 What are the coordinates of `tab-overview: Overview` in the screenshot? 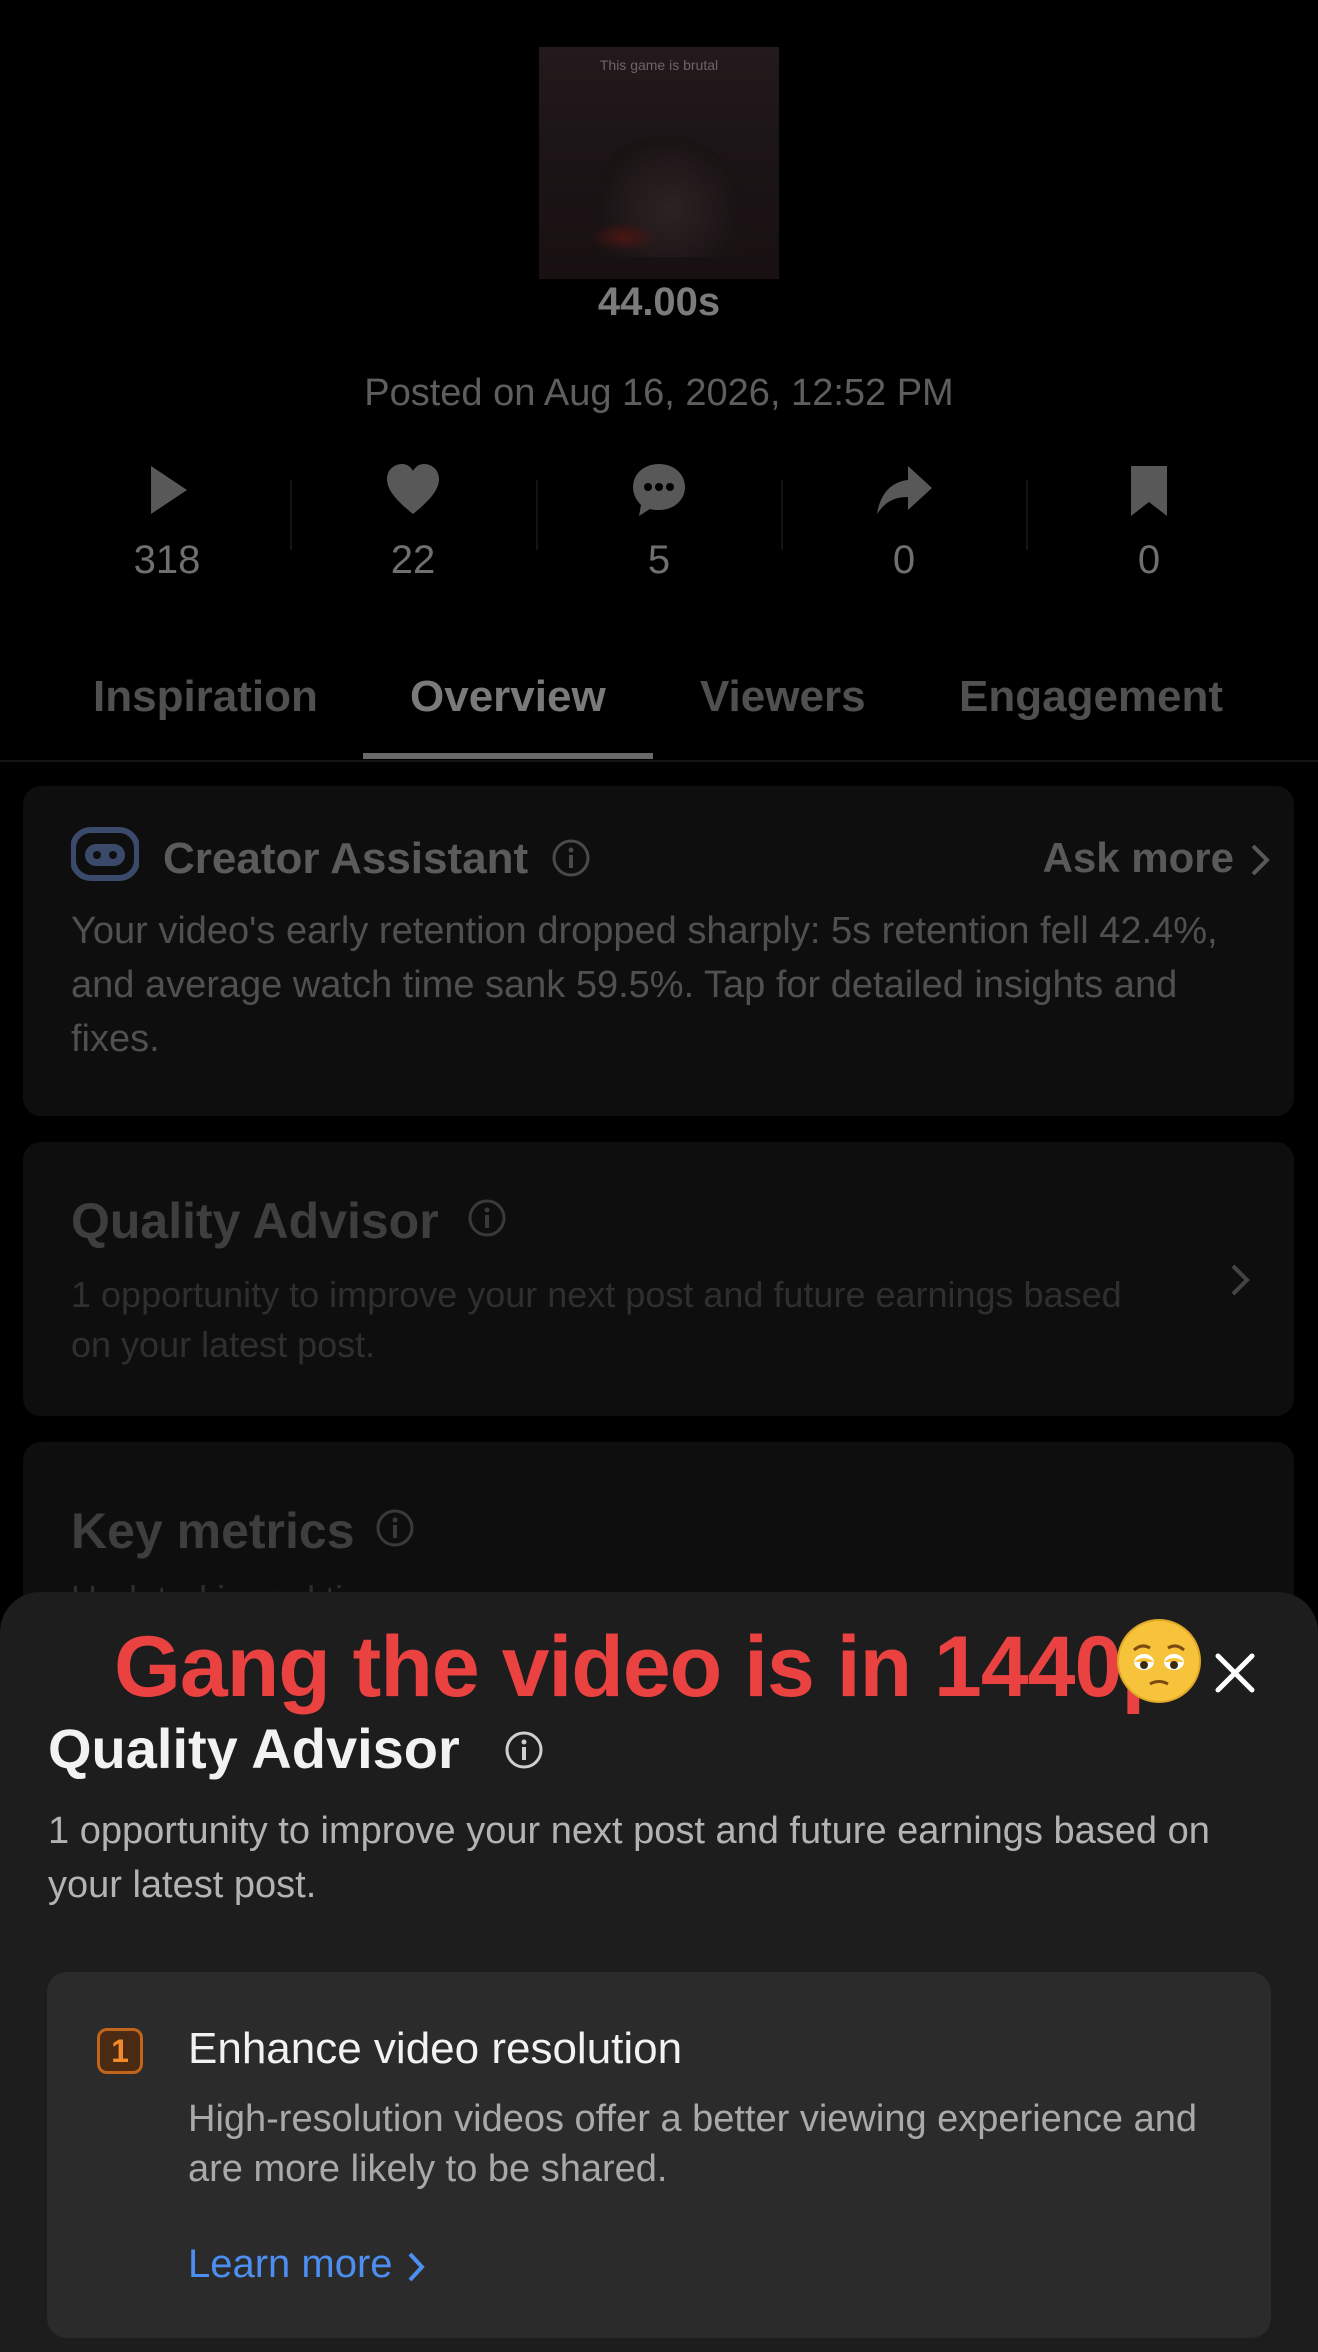 It's located at (508, 697).